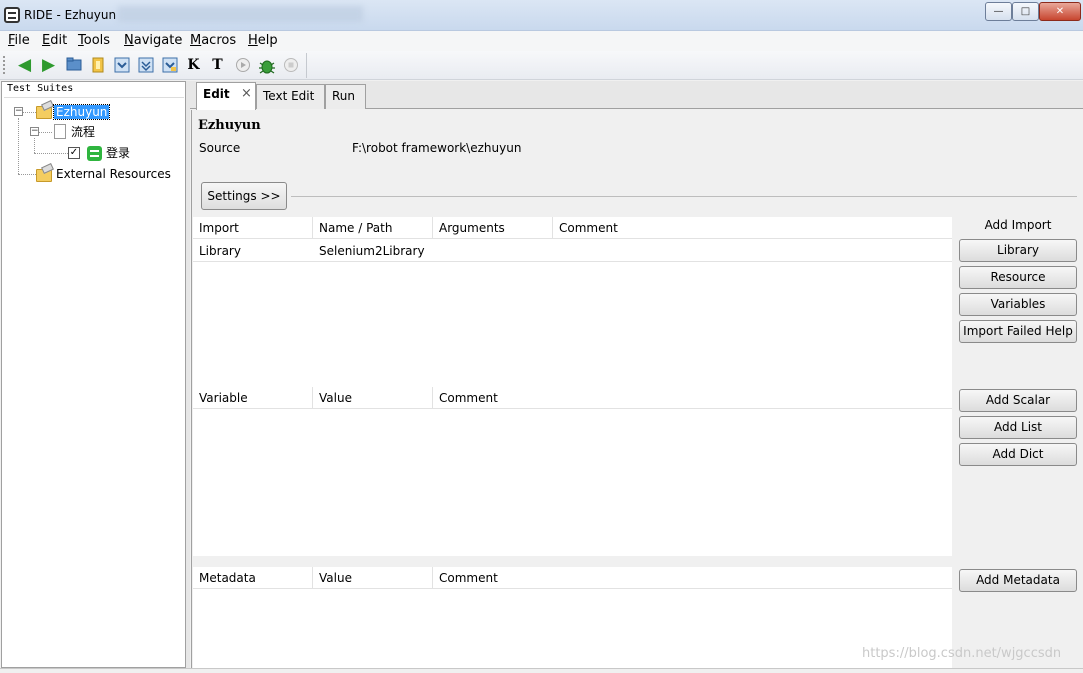 This screenshot has width=1083, height=673. Describe the element at coordinates (244, 196) in the screenshot. I see `settings-toggle-button: Settings >>` at that location.